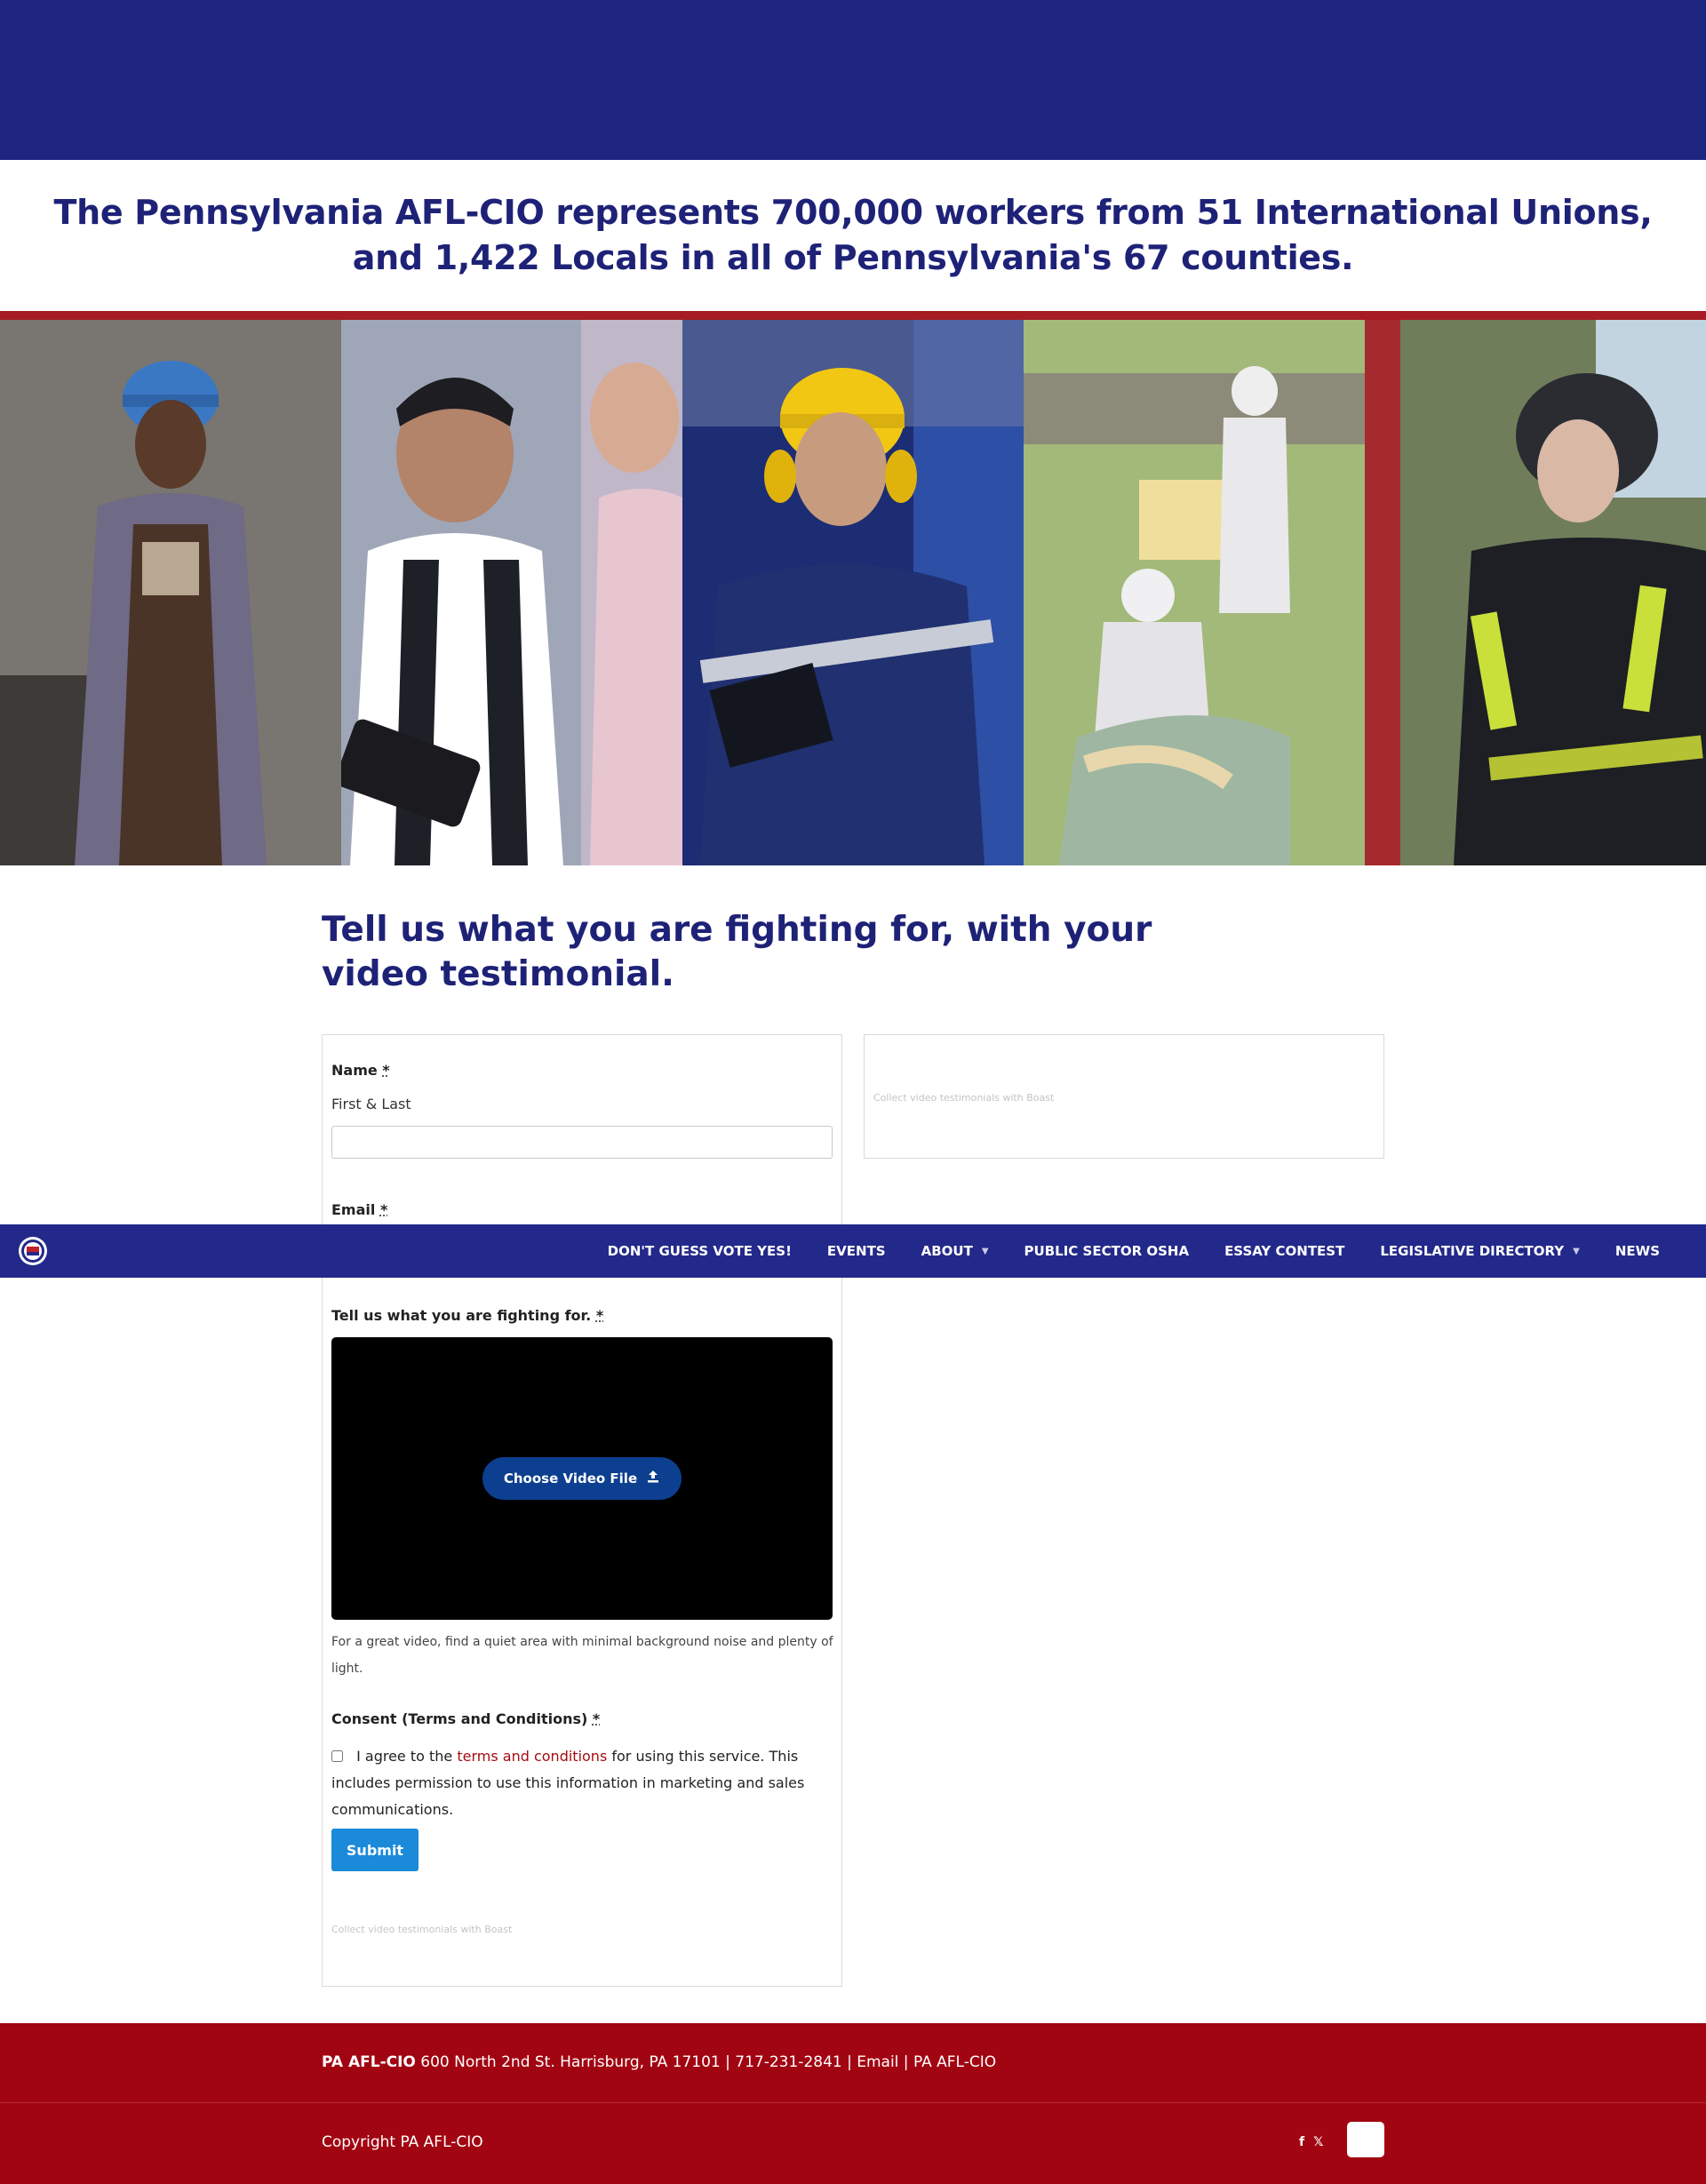 The height and width of the screenshot is (2184, 1706). I want to click on nav-item-label: DON'T GUESS VOTE YES!, so click(699, 1251).